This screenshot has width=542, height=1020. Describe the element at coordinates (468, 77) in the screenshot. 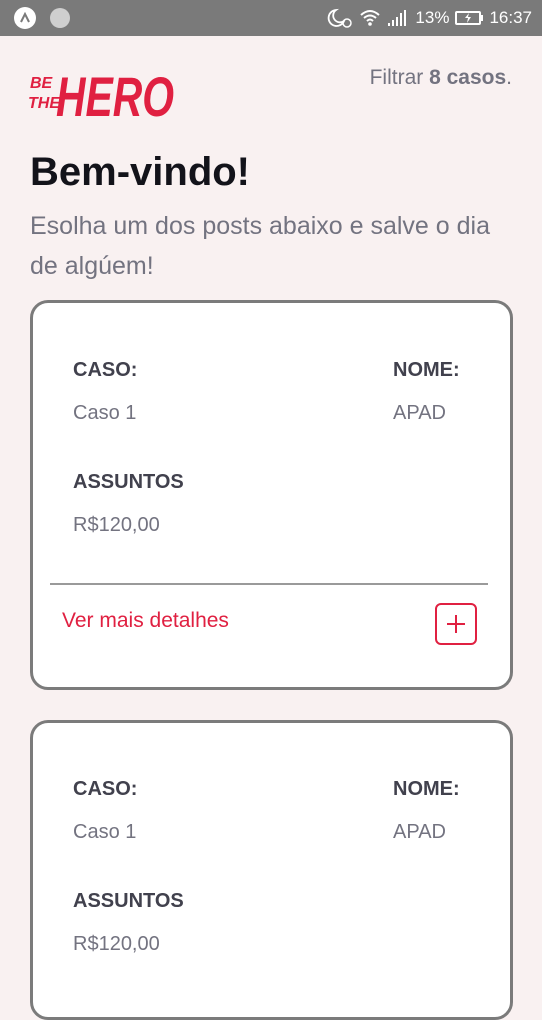

I see `filter-count: 8 casos` at that location.